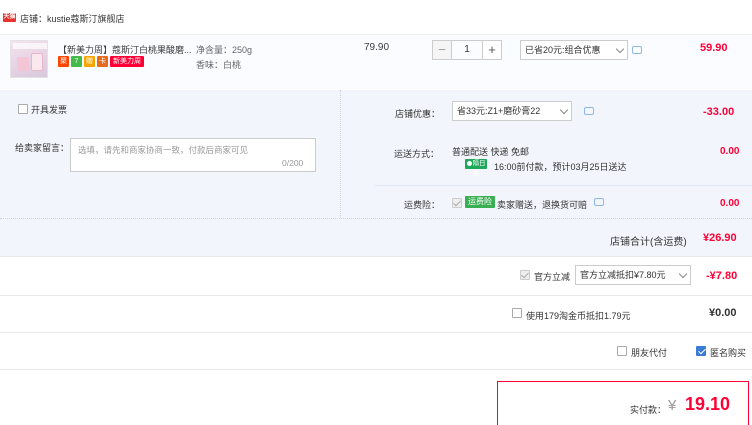 This screenshot has height=425, width=752. What do you see at coordinates (701, 351) in the screenshot?
I see `anonymous-checkbox` at bounding box center [701, 351].